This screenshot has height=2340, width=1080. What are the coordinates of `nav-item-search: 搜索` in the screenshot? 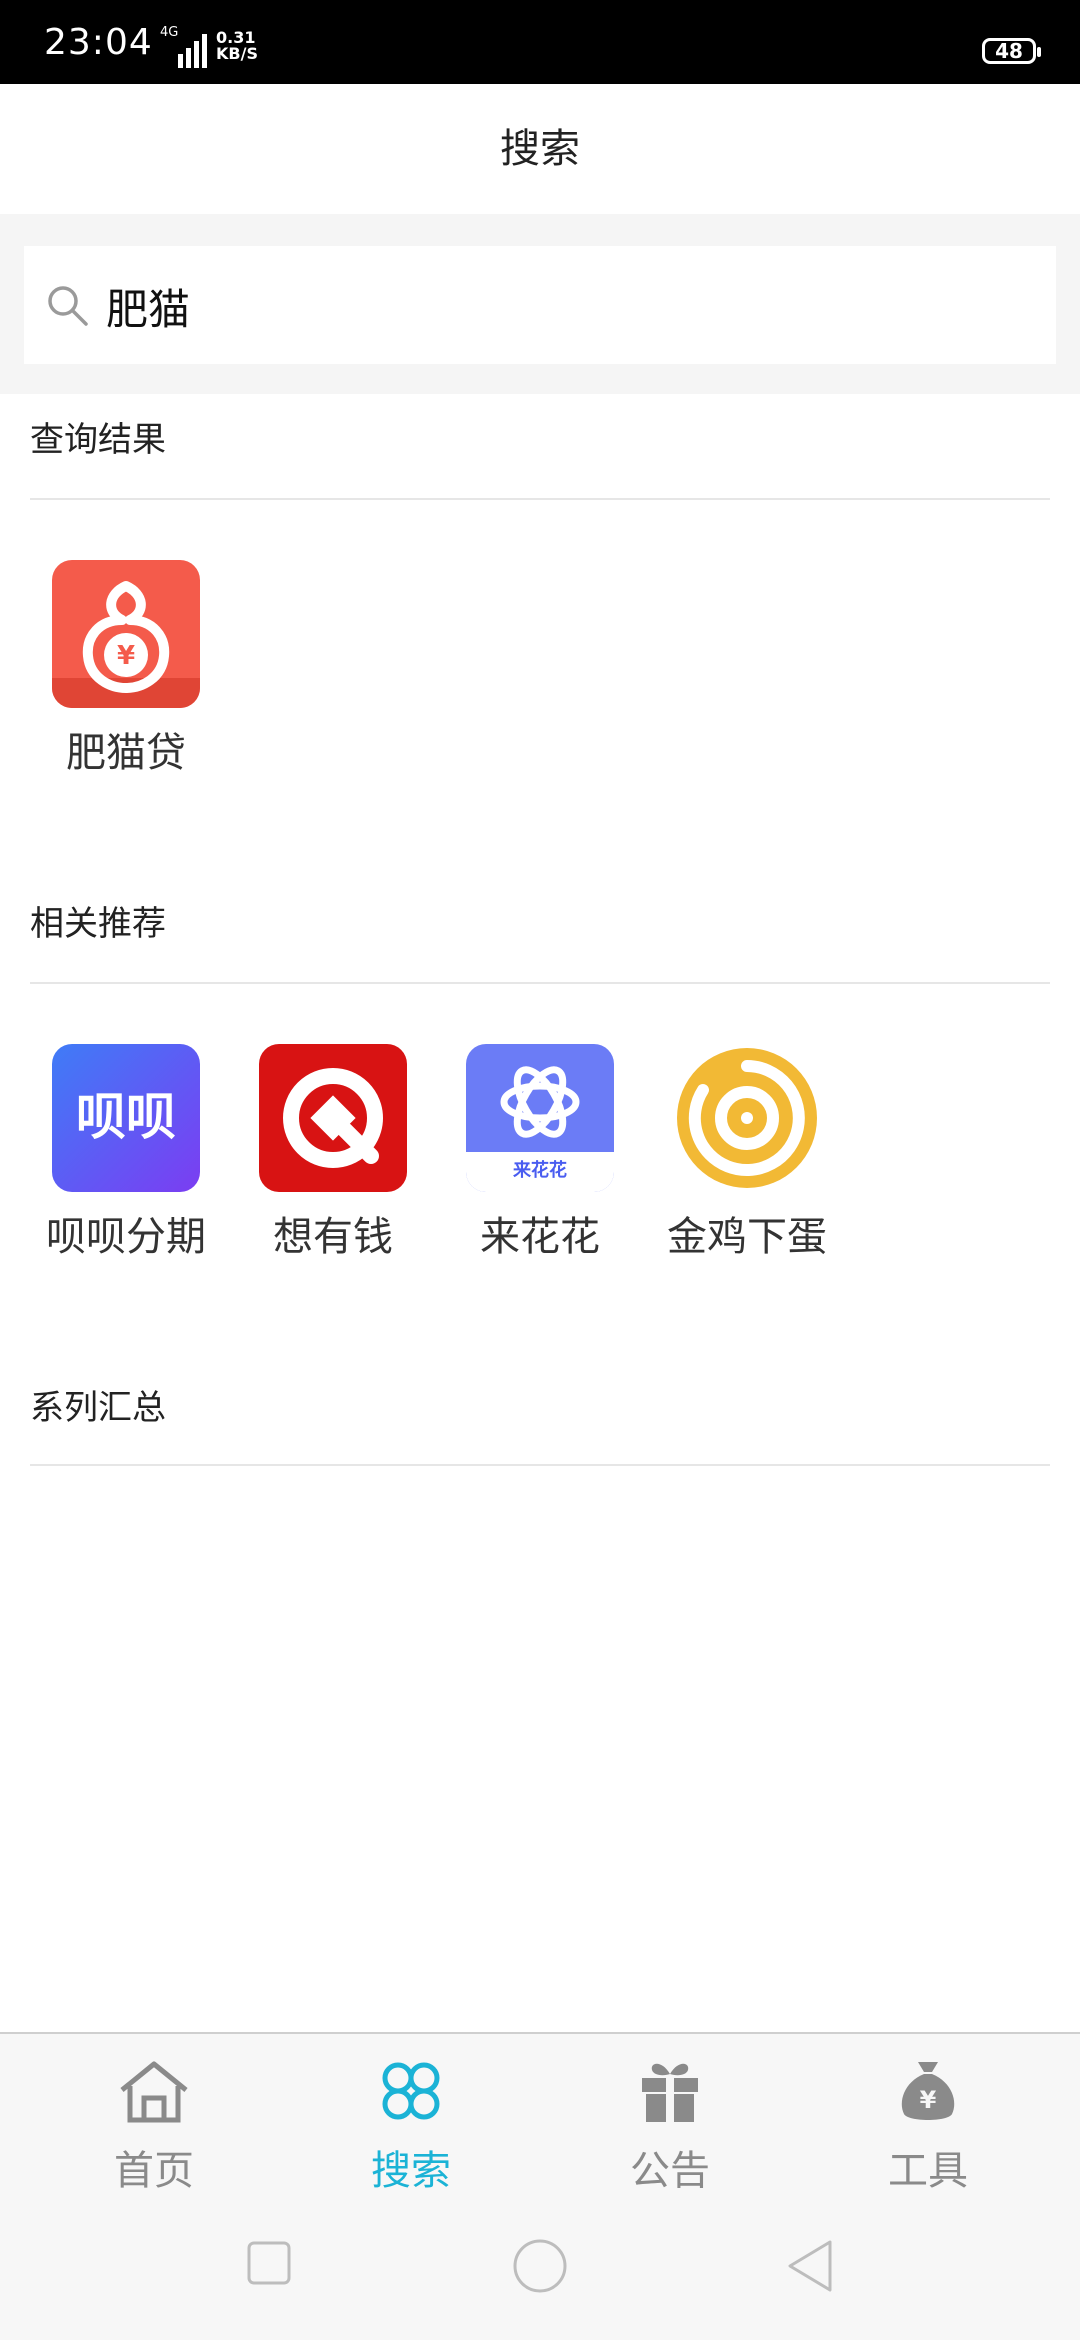 It's located at (411, 2116).